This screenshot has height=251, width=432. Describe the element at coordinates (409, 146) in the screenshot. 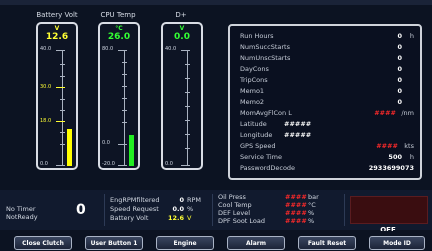

I see `info-unit: kts` at that location.